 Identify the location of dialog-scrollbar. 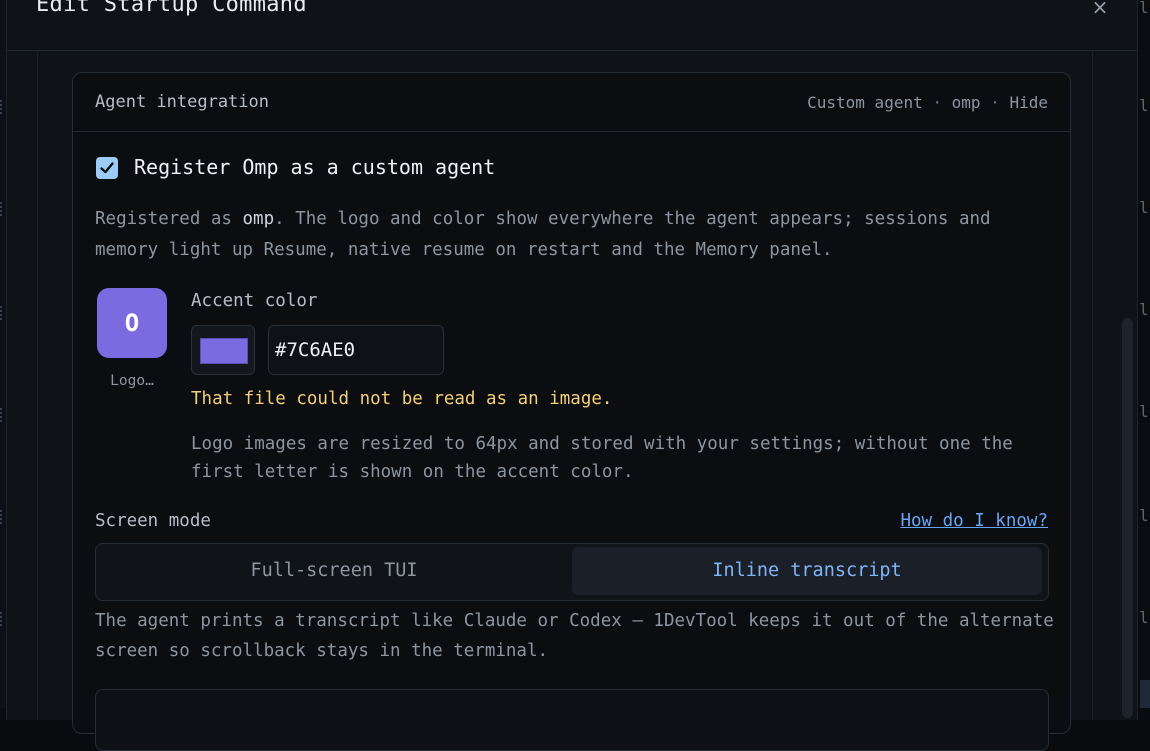
(1127, 518).